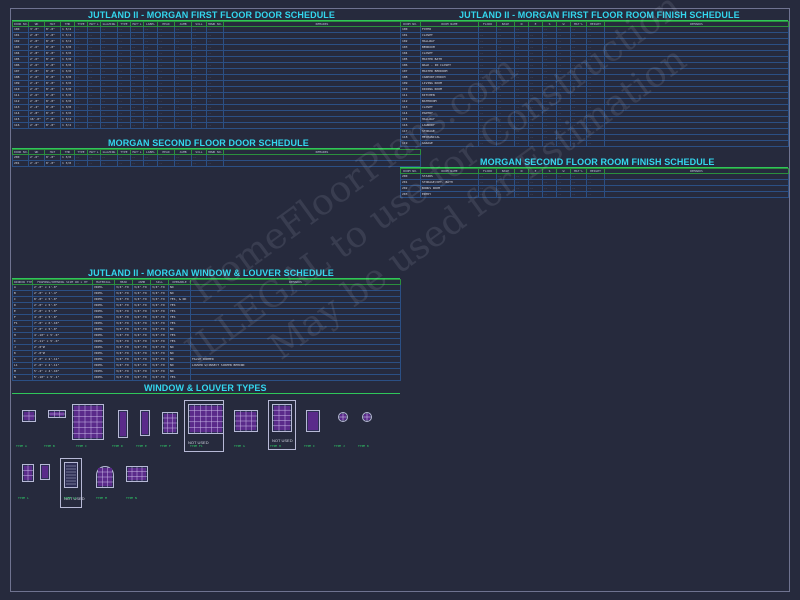 The height and width of the screenshot is (600, 800). Describe the element at coordinates (36, 163) in the screenshot. I see `table-cell: 2'-6"` at that location.